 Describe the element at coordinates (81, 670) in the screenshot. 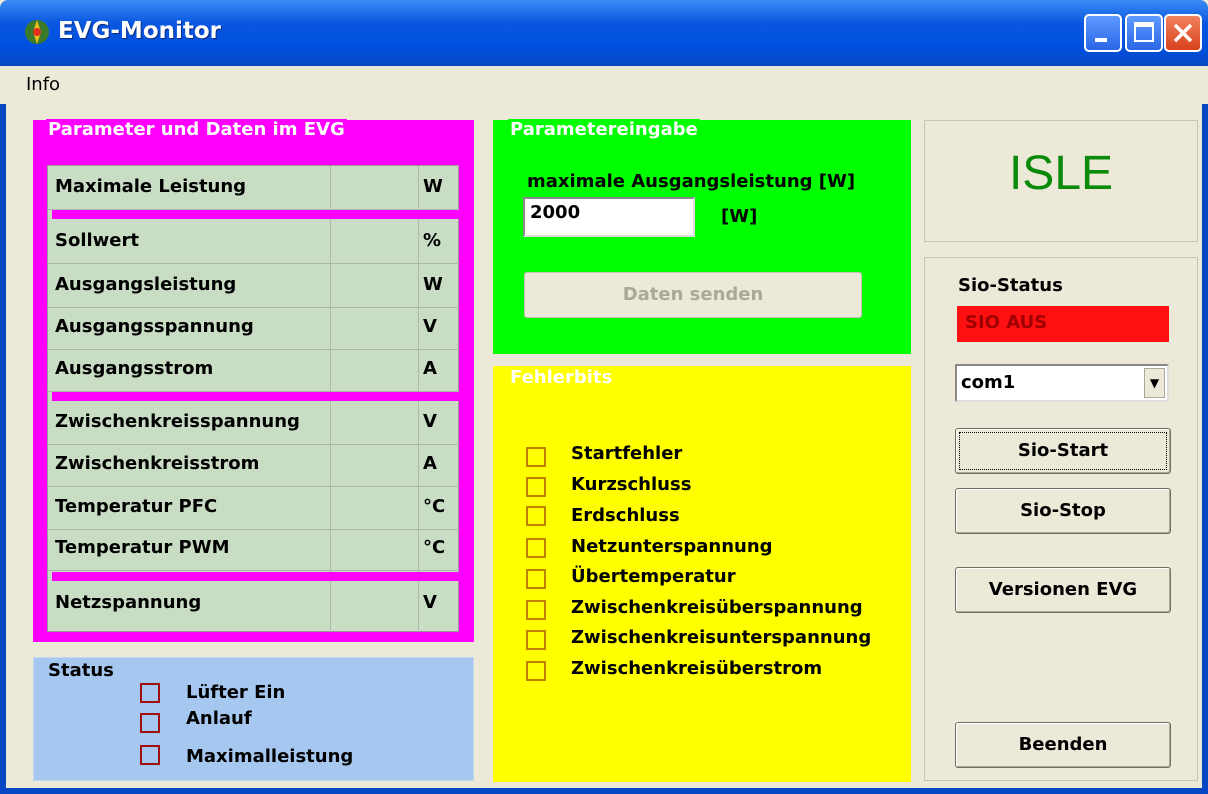

I see `status-group-title: Status` at that location.